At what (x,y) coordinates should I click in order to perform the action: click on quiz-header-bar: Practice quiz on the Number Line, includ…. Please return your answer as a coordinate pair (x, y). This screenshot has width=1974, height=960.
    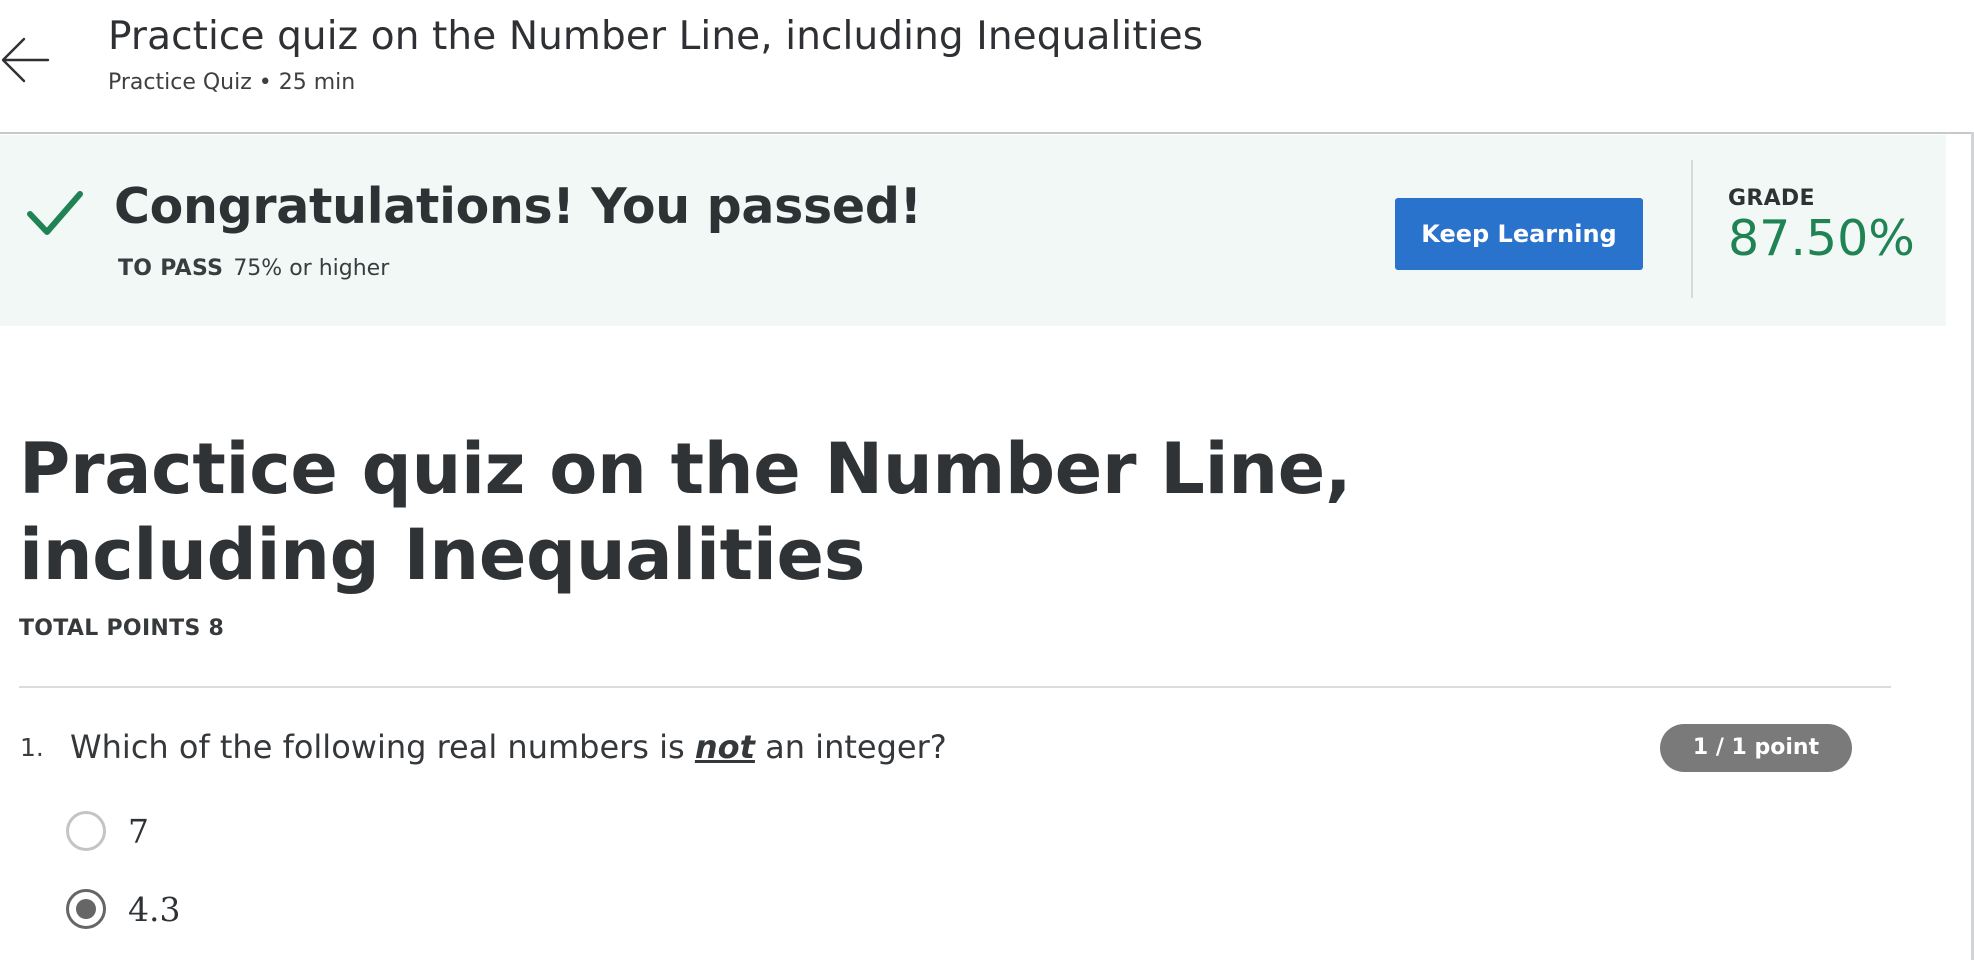
    Looking at the image, I should click on (987, 67).